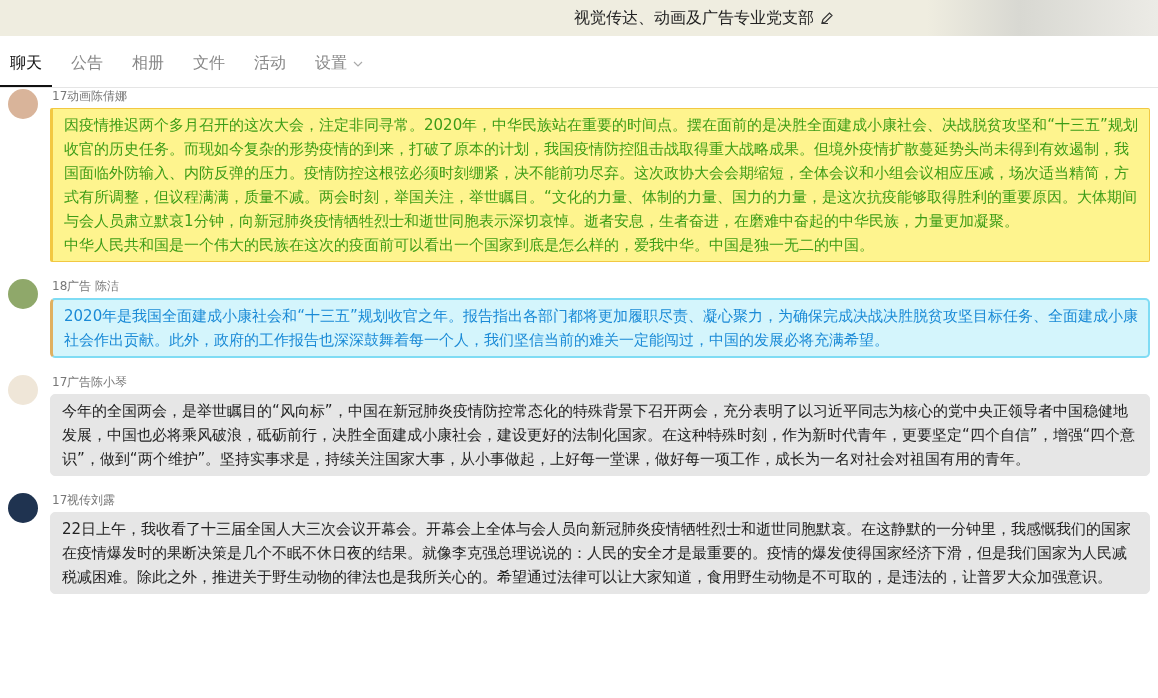 This screenshot has width=1158, height=698. Describe the element at coordinates (90, 382) in the screenshot. I see `sender-name: 17广告陈小琴` at that location.